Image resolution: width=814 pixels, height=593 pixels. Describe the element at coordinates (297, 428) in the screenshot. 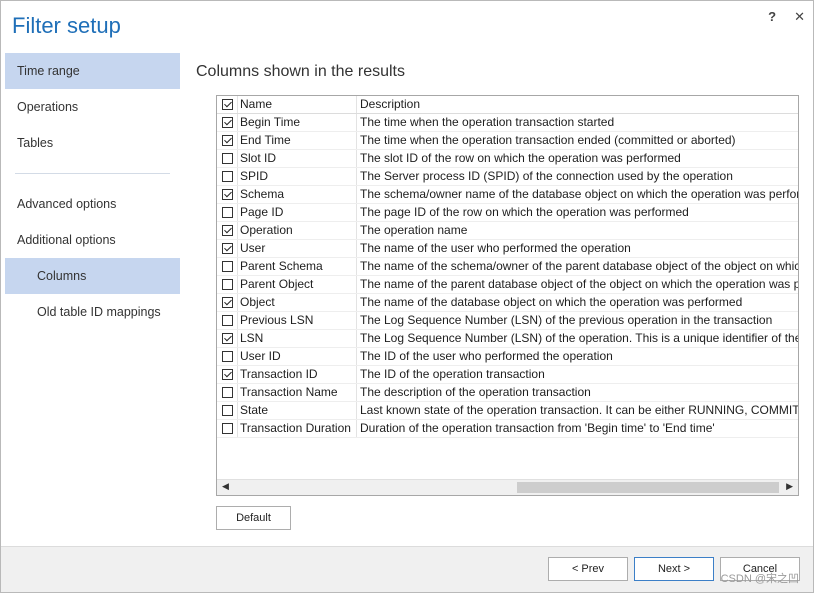

I see `row-name-cell: Transaction Duration` at that location.